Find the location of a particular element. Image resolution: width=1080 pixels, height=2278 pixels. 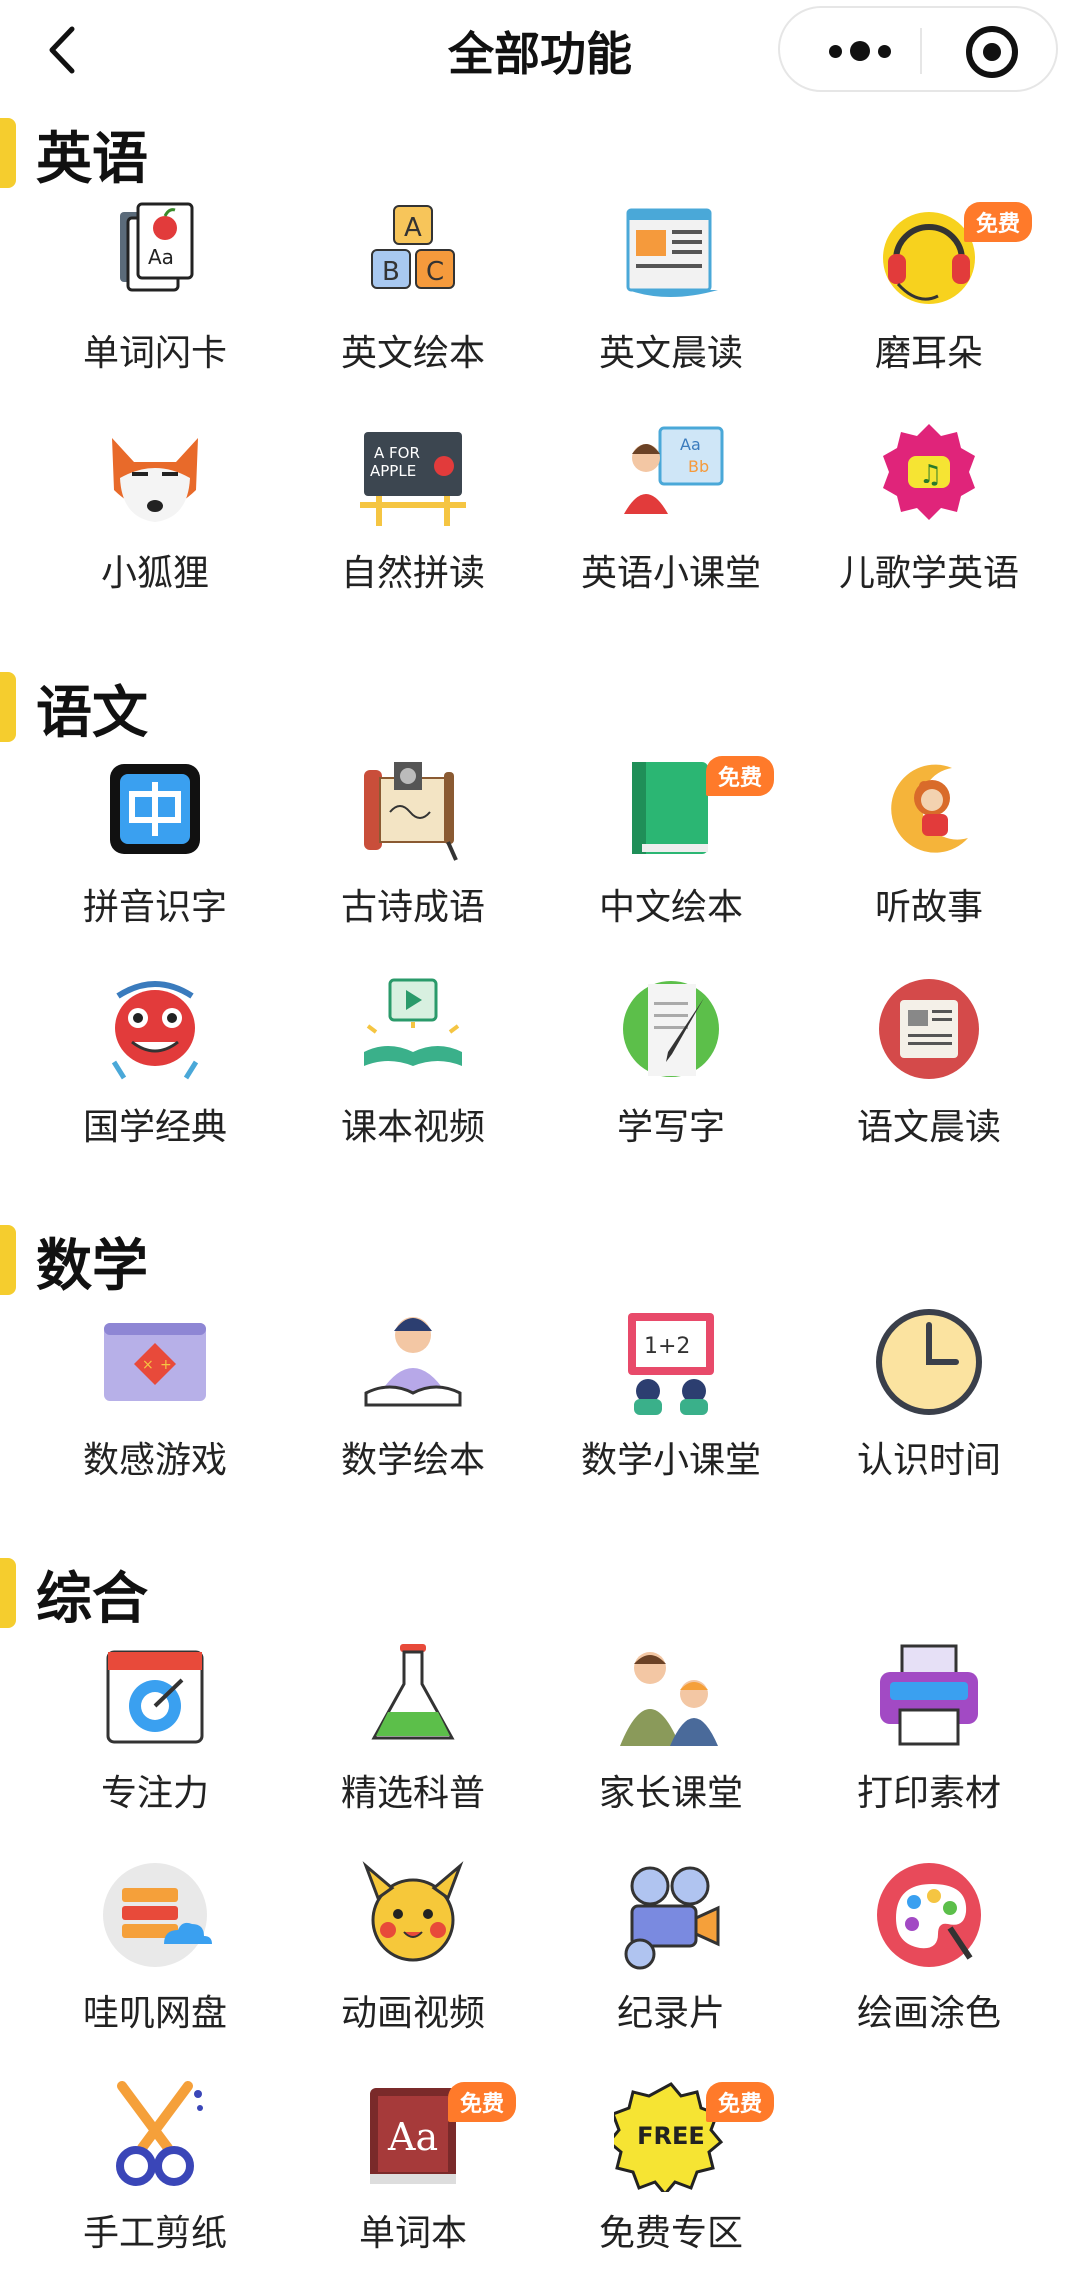

feature-label: 英语小课堂 is located at coordinates (670, 573).